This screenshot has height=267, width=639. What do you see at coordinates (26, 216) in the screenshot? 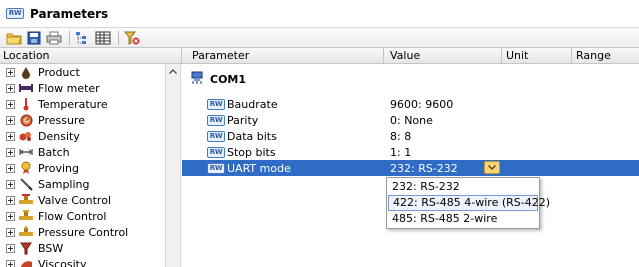
I see `flow-control-icon` at bounding box center [26, 216].